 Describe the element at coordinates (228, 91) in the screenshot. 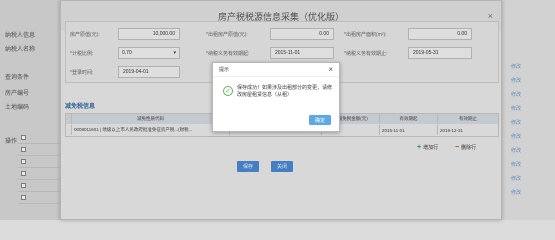

I see `check-circle-icon: ✓` at that location.